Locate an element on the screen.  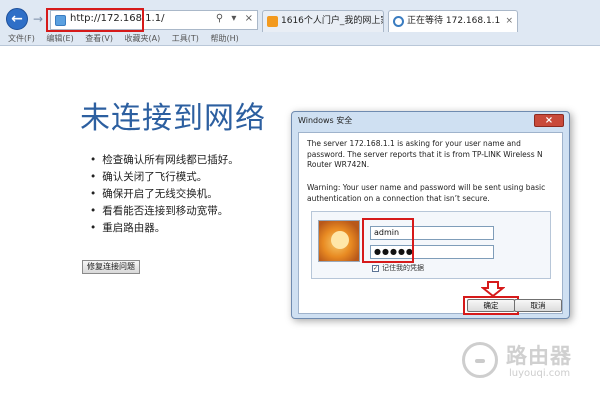
menu-view: 查看(V) is located at coordinates (99, 38).